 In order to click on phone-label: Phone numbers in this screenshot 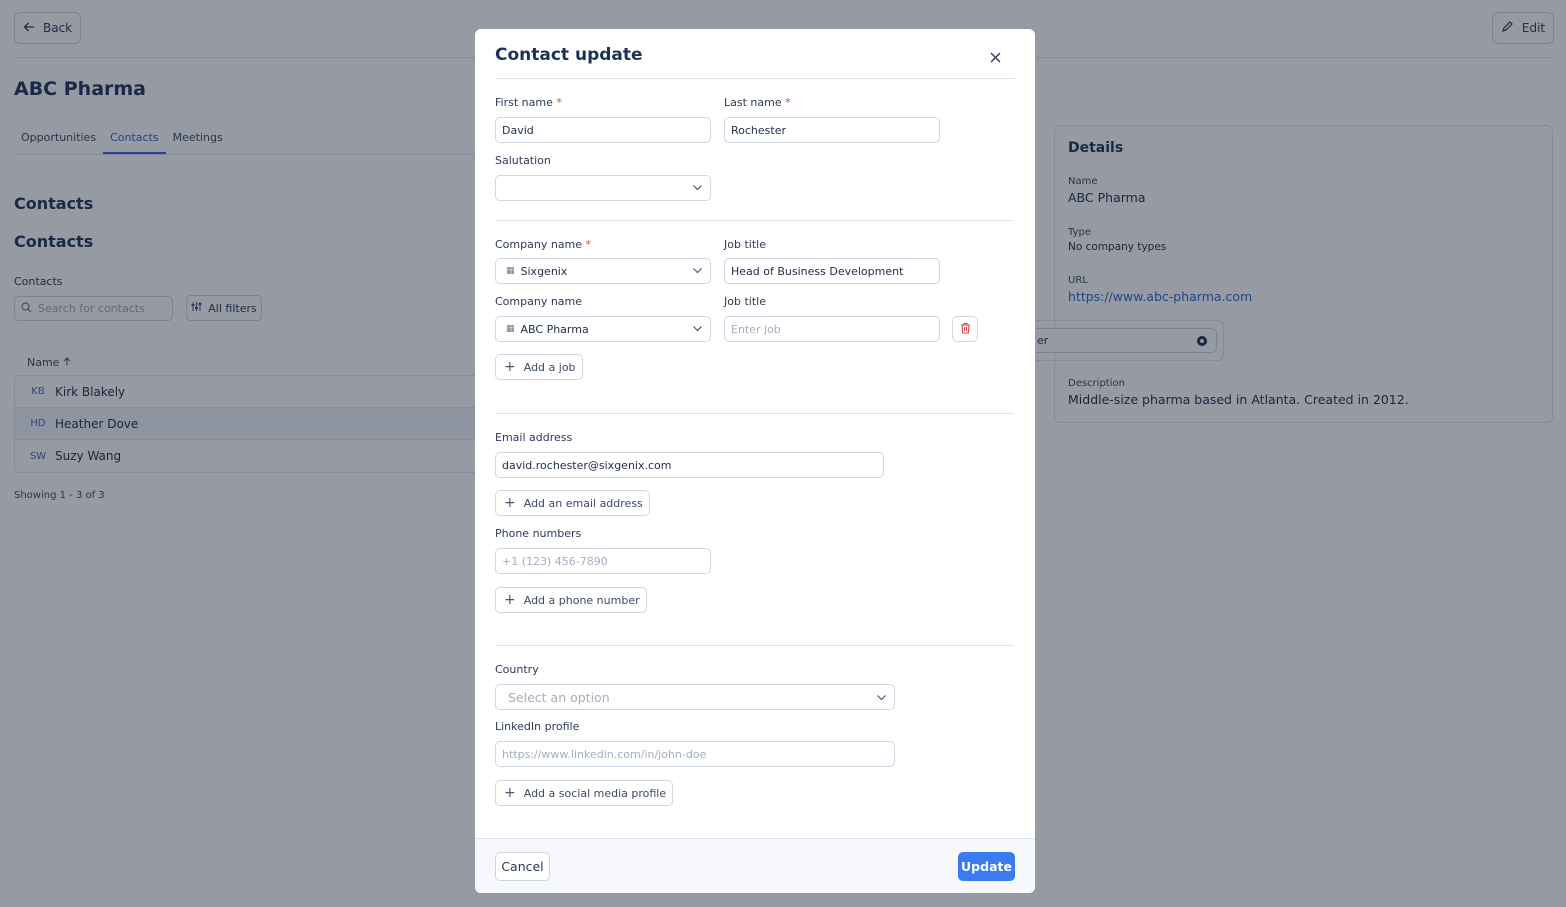, I will do `click(538, 533)`.